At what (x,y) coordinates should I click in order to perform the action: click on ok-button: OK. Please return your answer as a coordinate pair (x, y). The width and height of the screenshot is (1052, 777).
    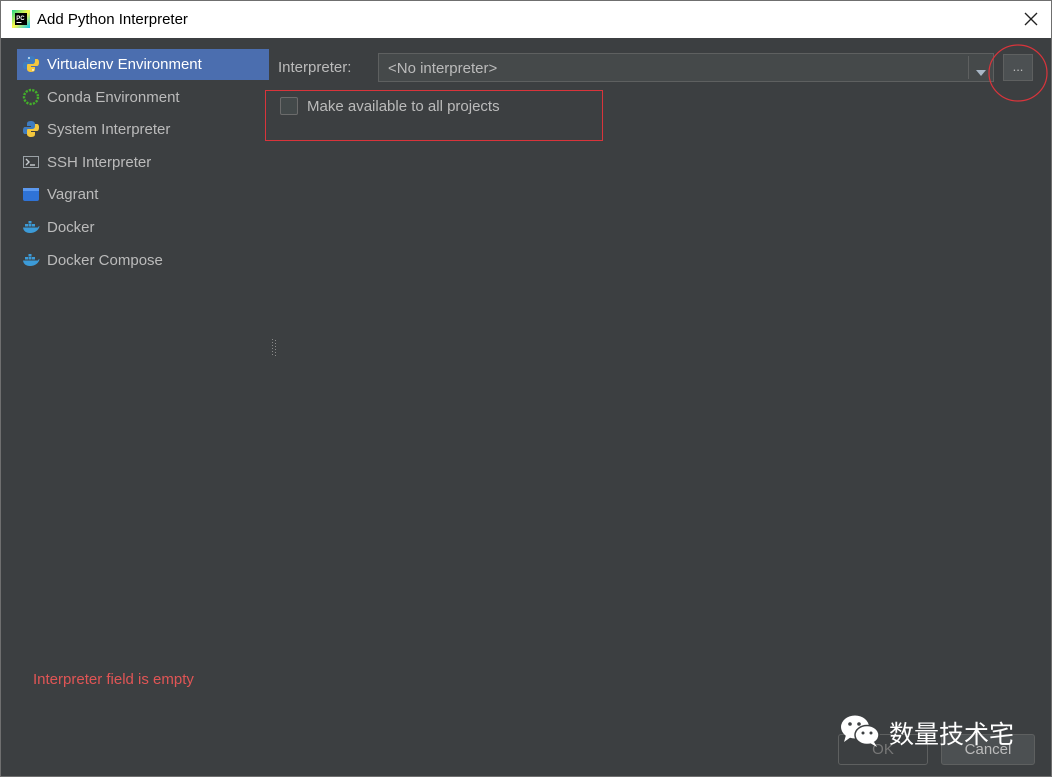
    Looking at the image, I should click on (883, 749).